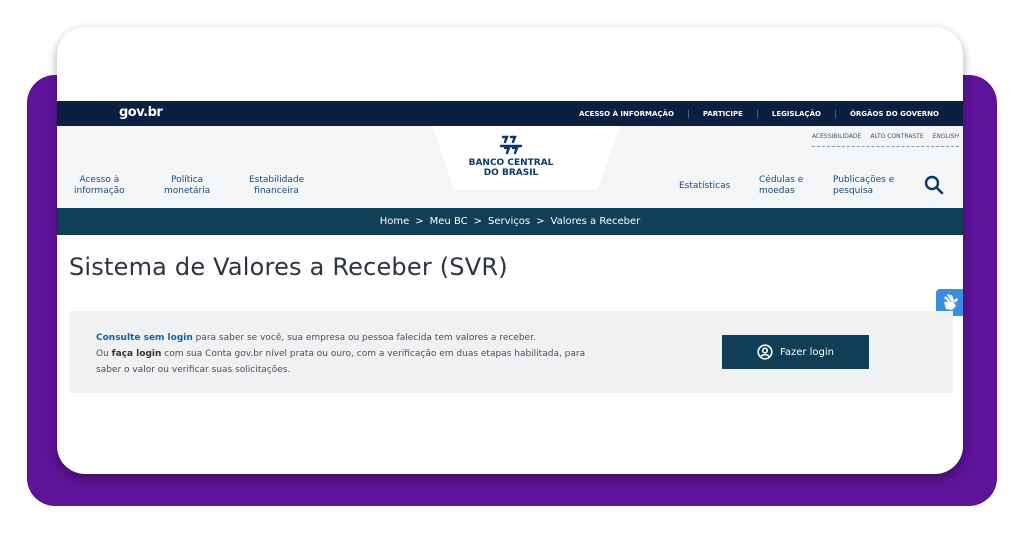  What do you see at coordinates (187, 191) in the screenshot?
I see `nav-label-line2: monetária` at bounding box center [187, 191].